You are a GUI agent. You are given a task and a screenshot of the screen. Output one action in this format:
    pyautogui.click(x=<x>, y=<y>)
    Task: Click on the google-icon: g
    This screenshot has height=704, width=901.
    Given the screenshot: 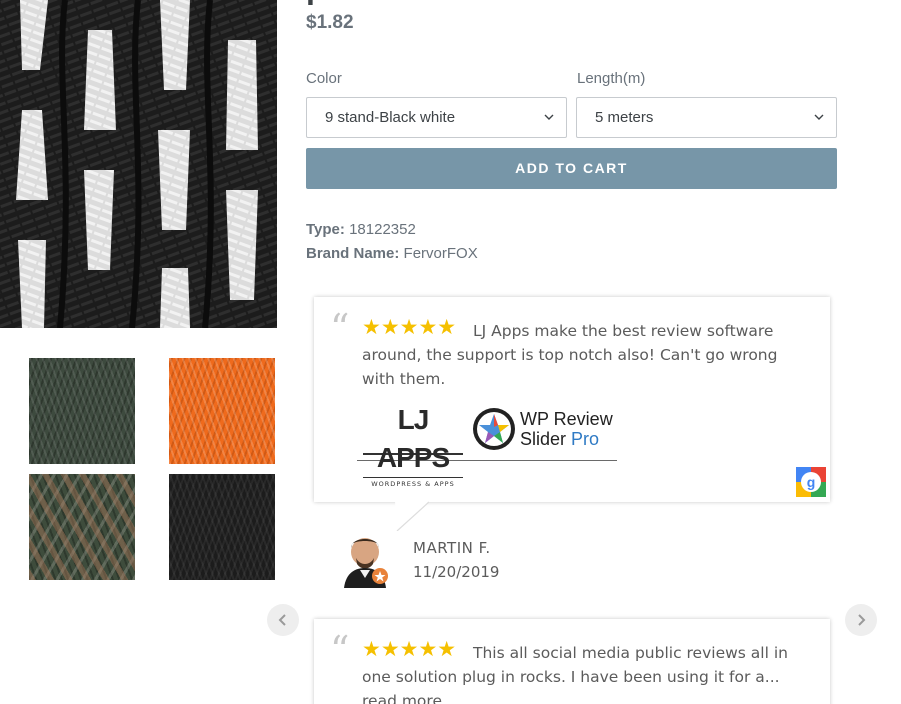 What is the action you would take?
    pyautogui.click(x=811, y=482)
    